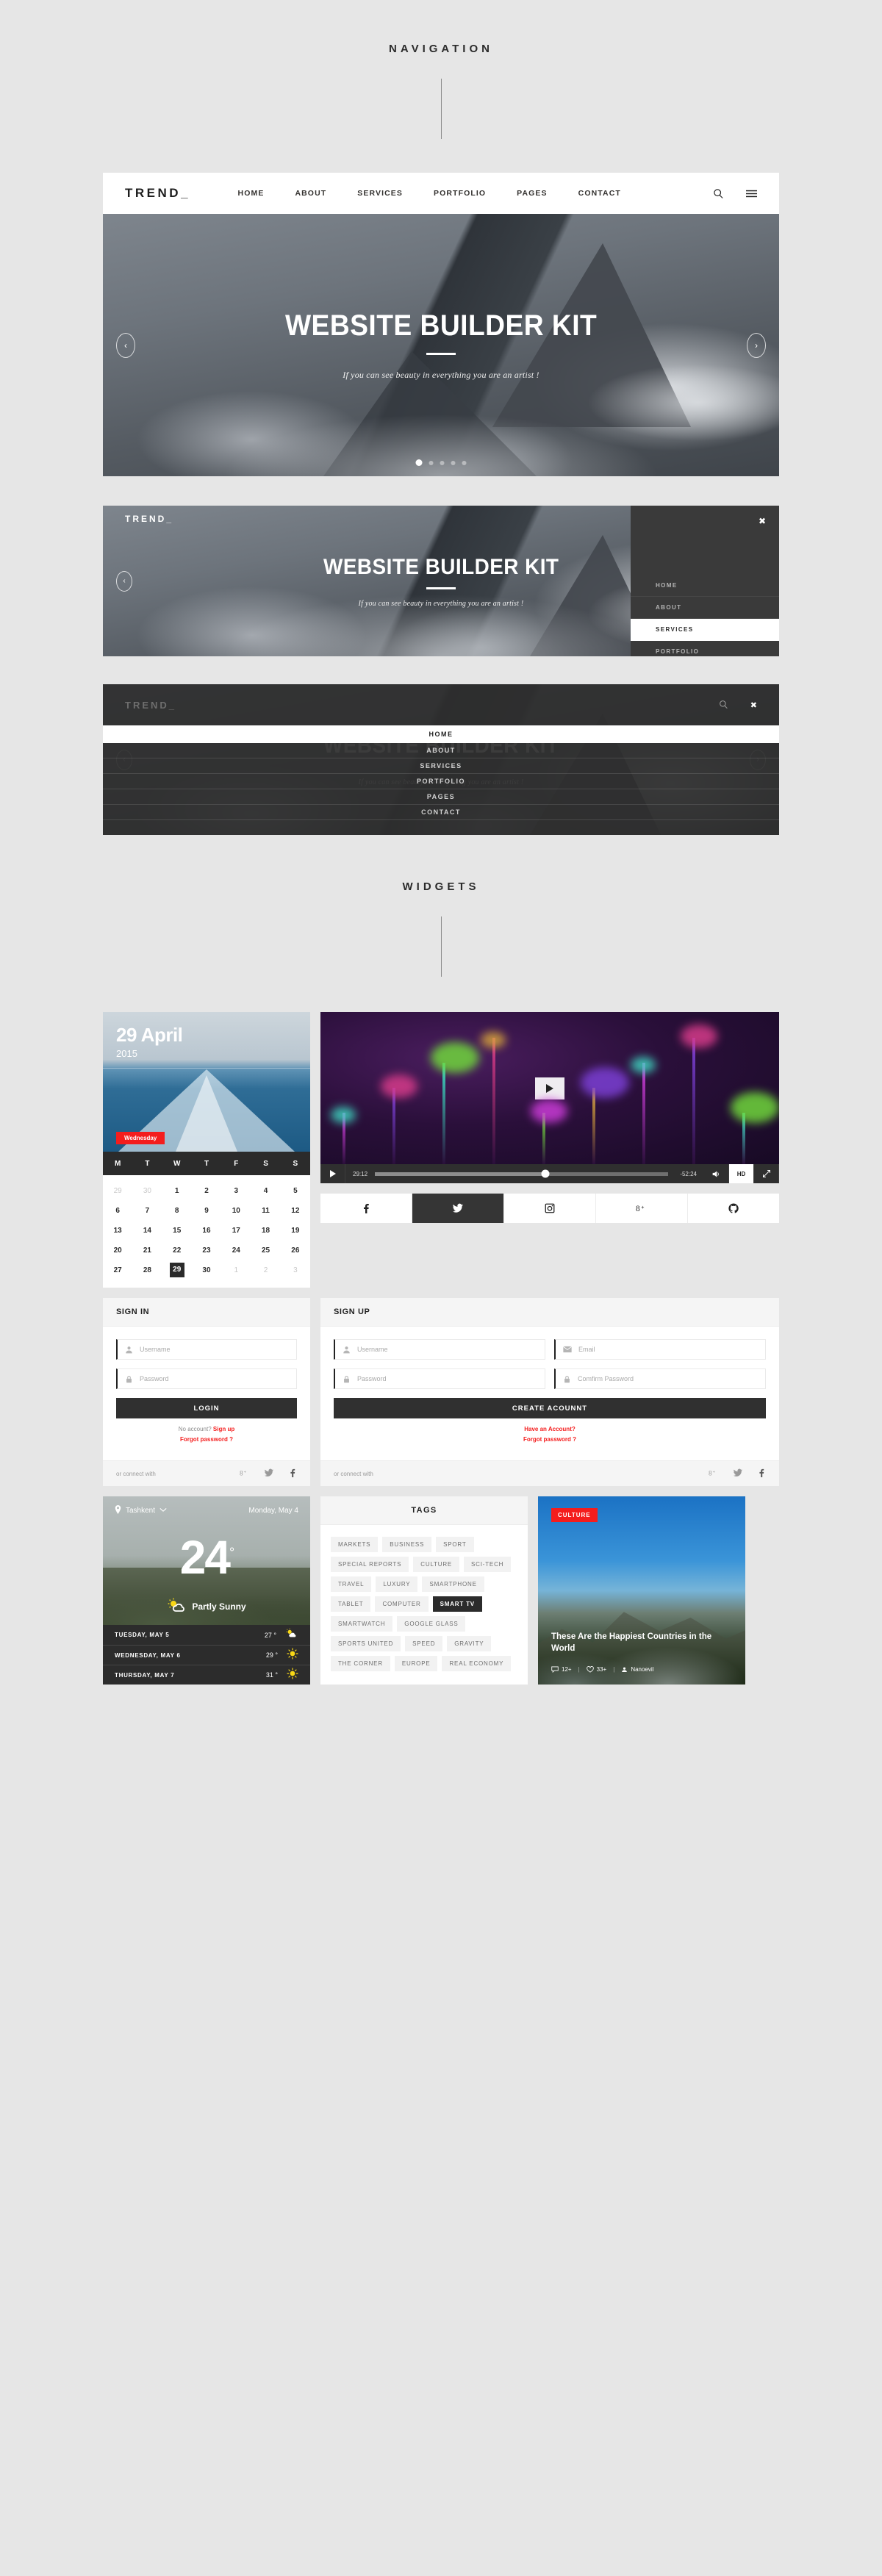  What do you see at coordinates (441, 734) in the screenshot?
I see `overlay-item-home: HOME` at bounding box center [441, 734].